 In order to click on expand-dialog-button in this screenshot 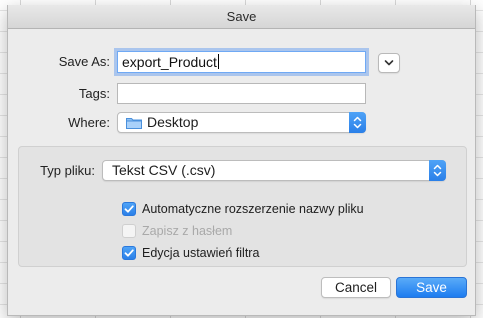, I will do `click(389, 63)`.